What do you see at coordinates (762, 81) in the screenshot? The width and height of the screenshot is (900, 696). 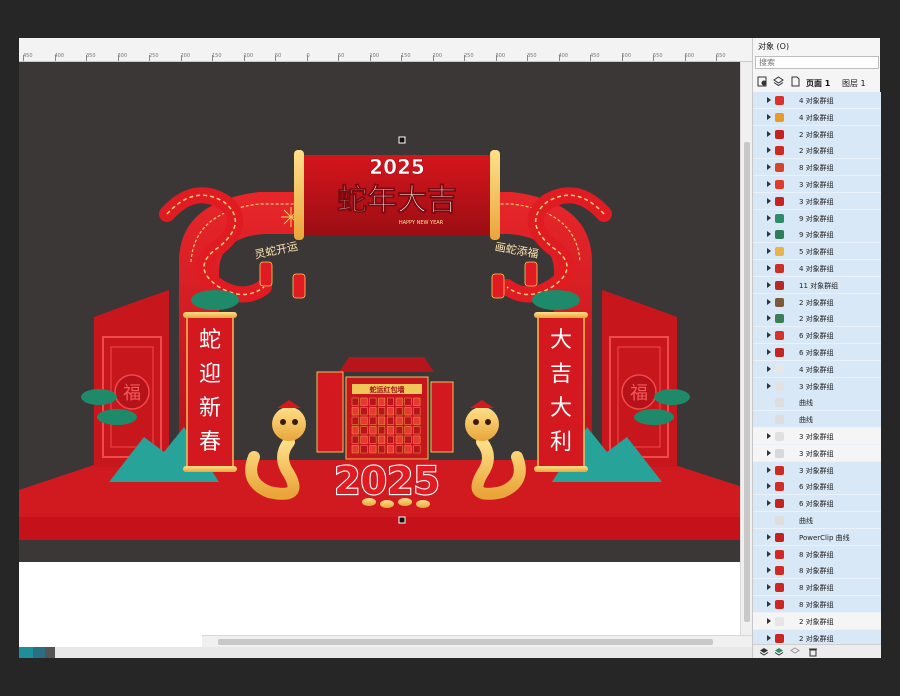 I see `page-options-icon` at bounding box center [762, 81].